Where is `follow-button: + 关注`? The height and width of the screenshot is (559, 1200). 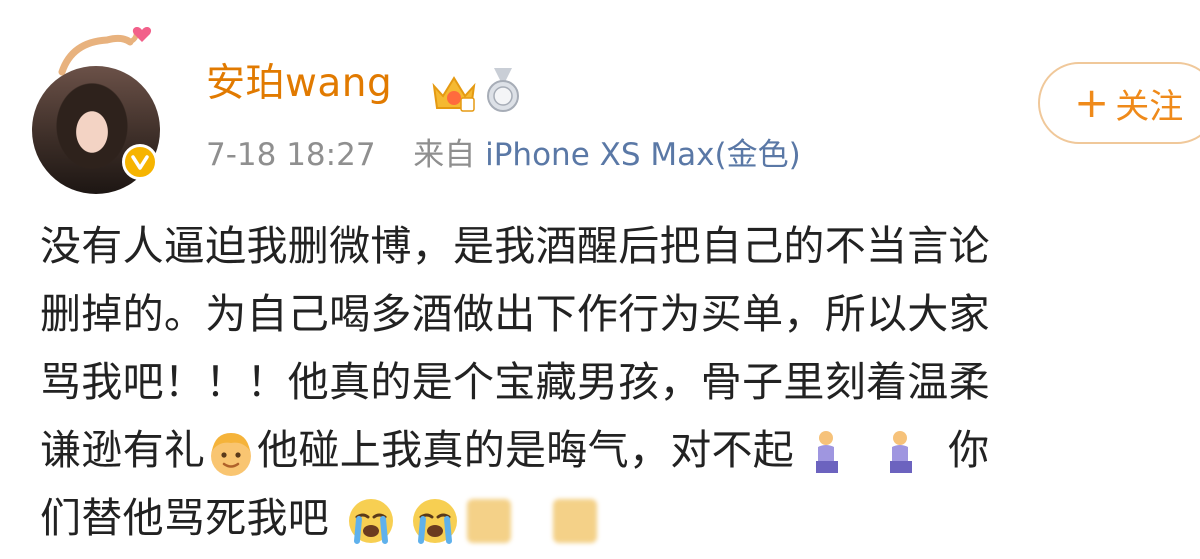 follow-button: + 关注 is located at coordinates (1119, 103).